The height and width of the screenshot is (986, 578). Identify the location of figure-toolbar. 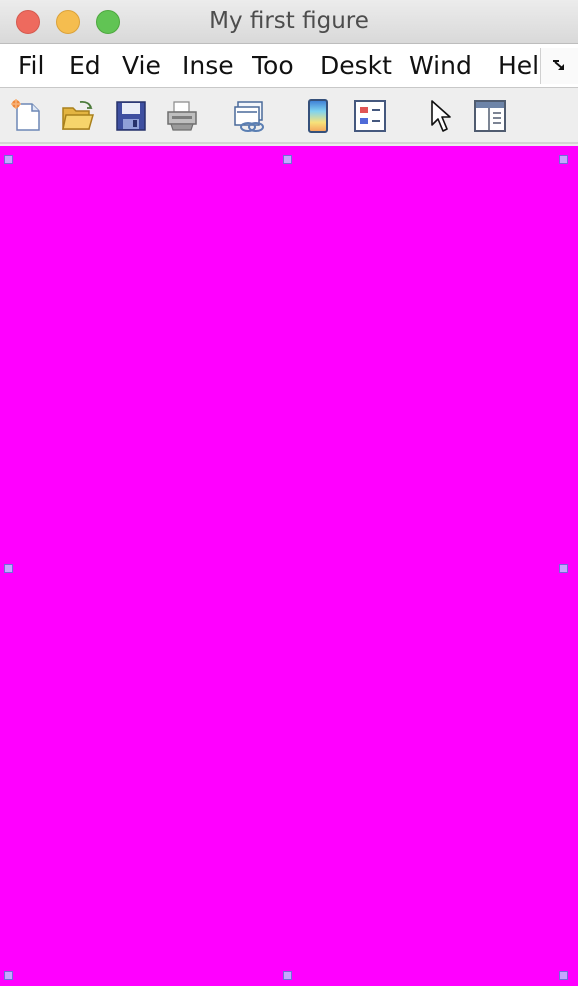
(289, 116).